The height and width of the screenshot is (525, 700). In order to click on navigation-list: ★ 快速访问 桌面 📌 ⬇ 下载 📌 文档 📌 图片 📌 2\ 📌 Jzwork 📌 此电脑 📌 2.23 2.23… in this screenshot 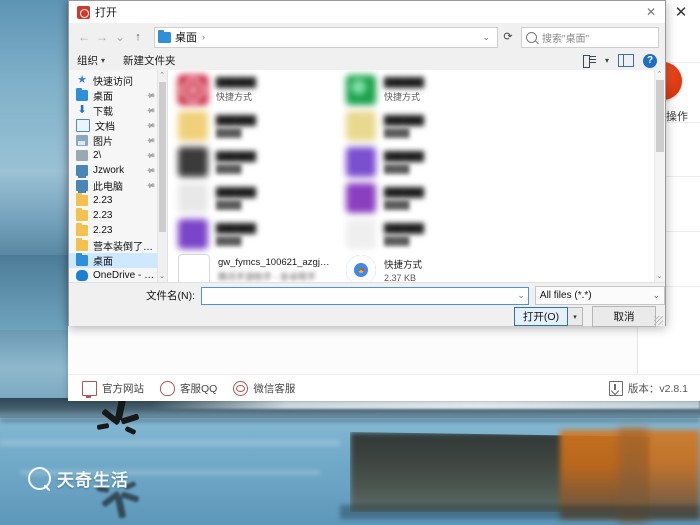, I will do `click(118, 176)`.